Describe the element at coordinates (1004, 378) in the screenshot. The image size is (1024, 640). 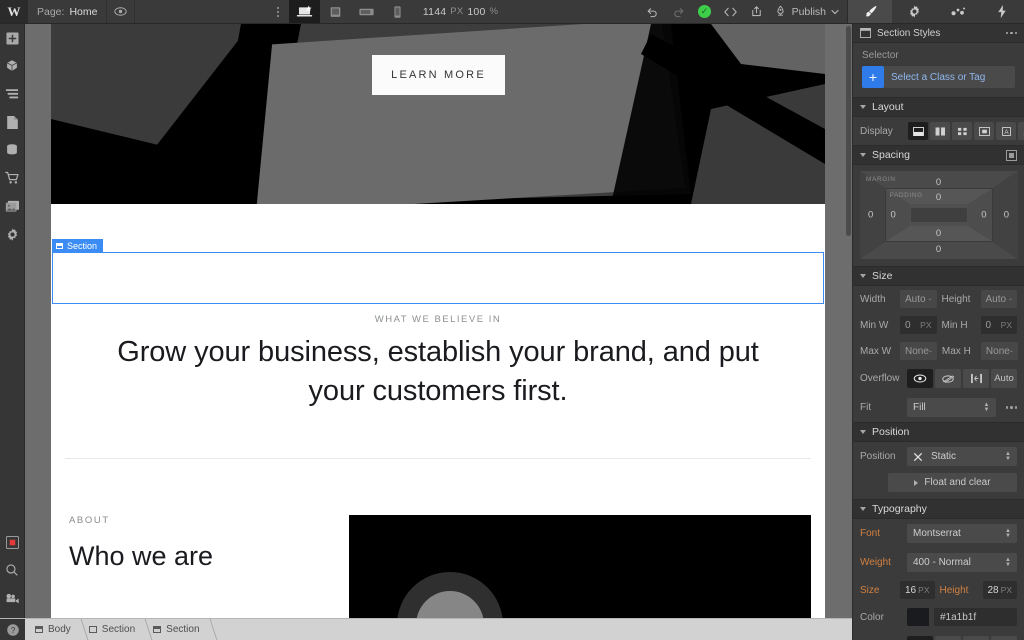
I see `overflow-auto-button: Auto` at that location.